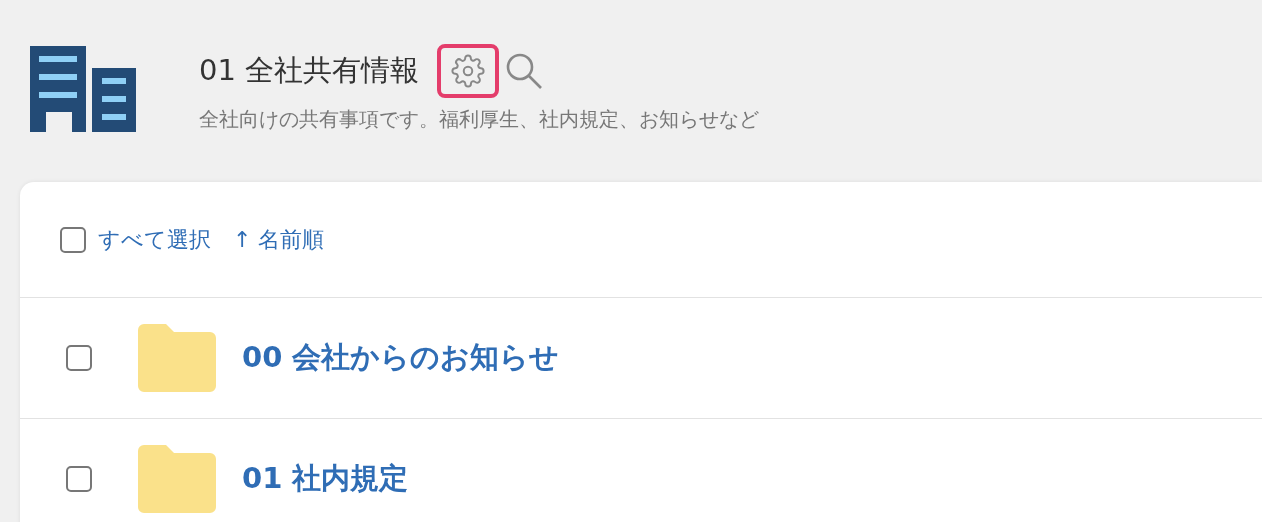 The image size is (1262, 522). What do you see at coordinates (309, 70) in the screenshot?
I see `folder-title: 01 全社共有情報` at bounding box center [309, 70].